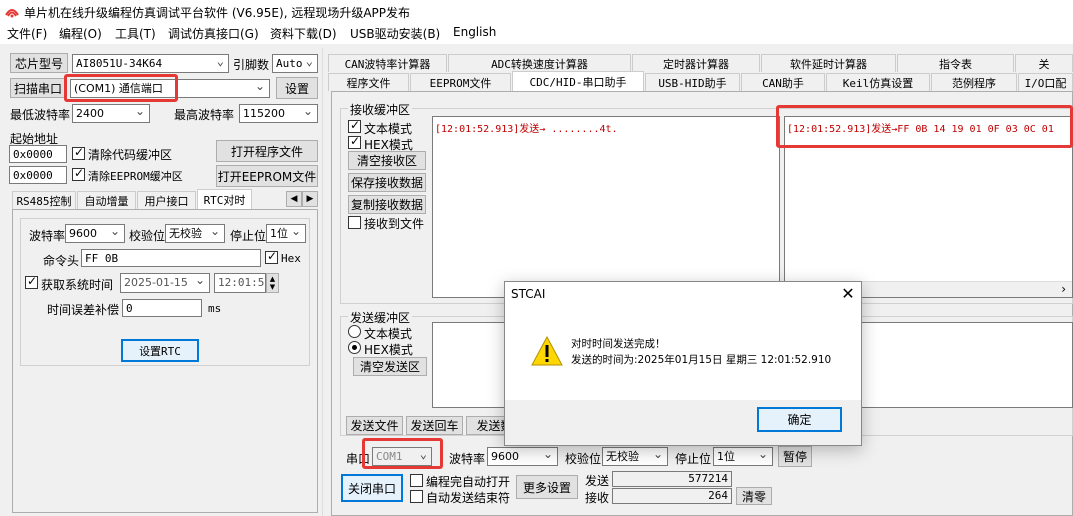  Describe the element at coordinates (111, 113) in the screenshot. I see `min-baud-select: 2400` at that location.